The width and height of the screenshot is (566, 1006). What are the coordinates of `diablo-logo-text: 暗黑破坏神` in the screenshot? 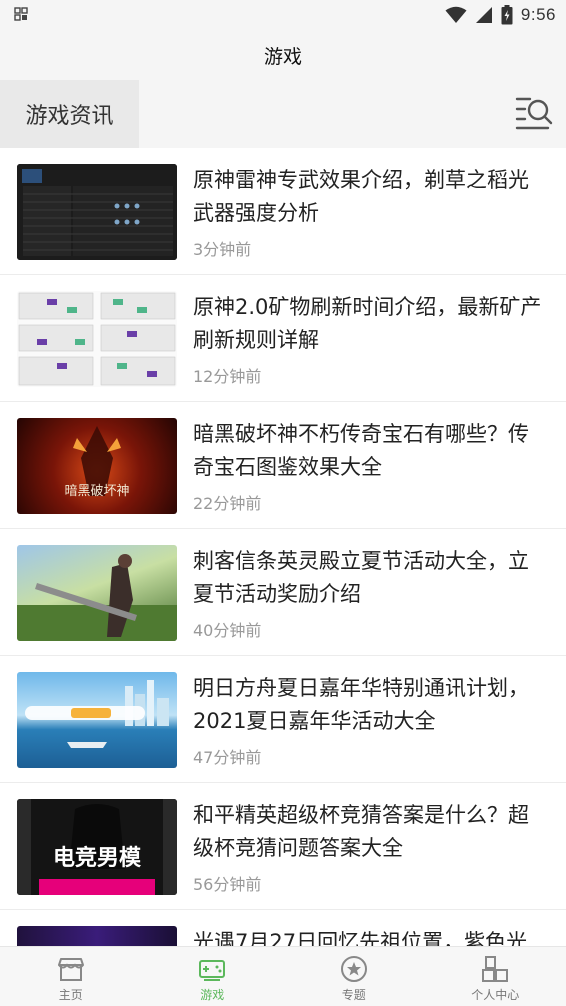 It's located at (96, 491).